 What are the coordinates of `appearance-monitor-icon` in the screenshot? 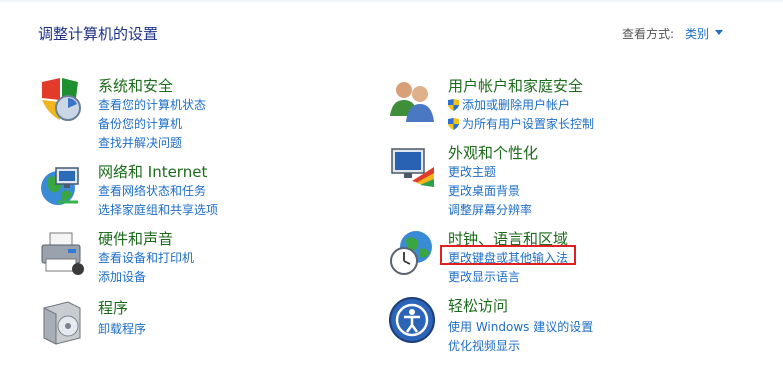 It's located at (412, 167).